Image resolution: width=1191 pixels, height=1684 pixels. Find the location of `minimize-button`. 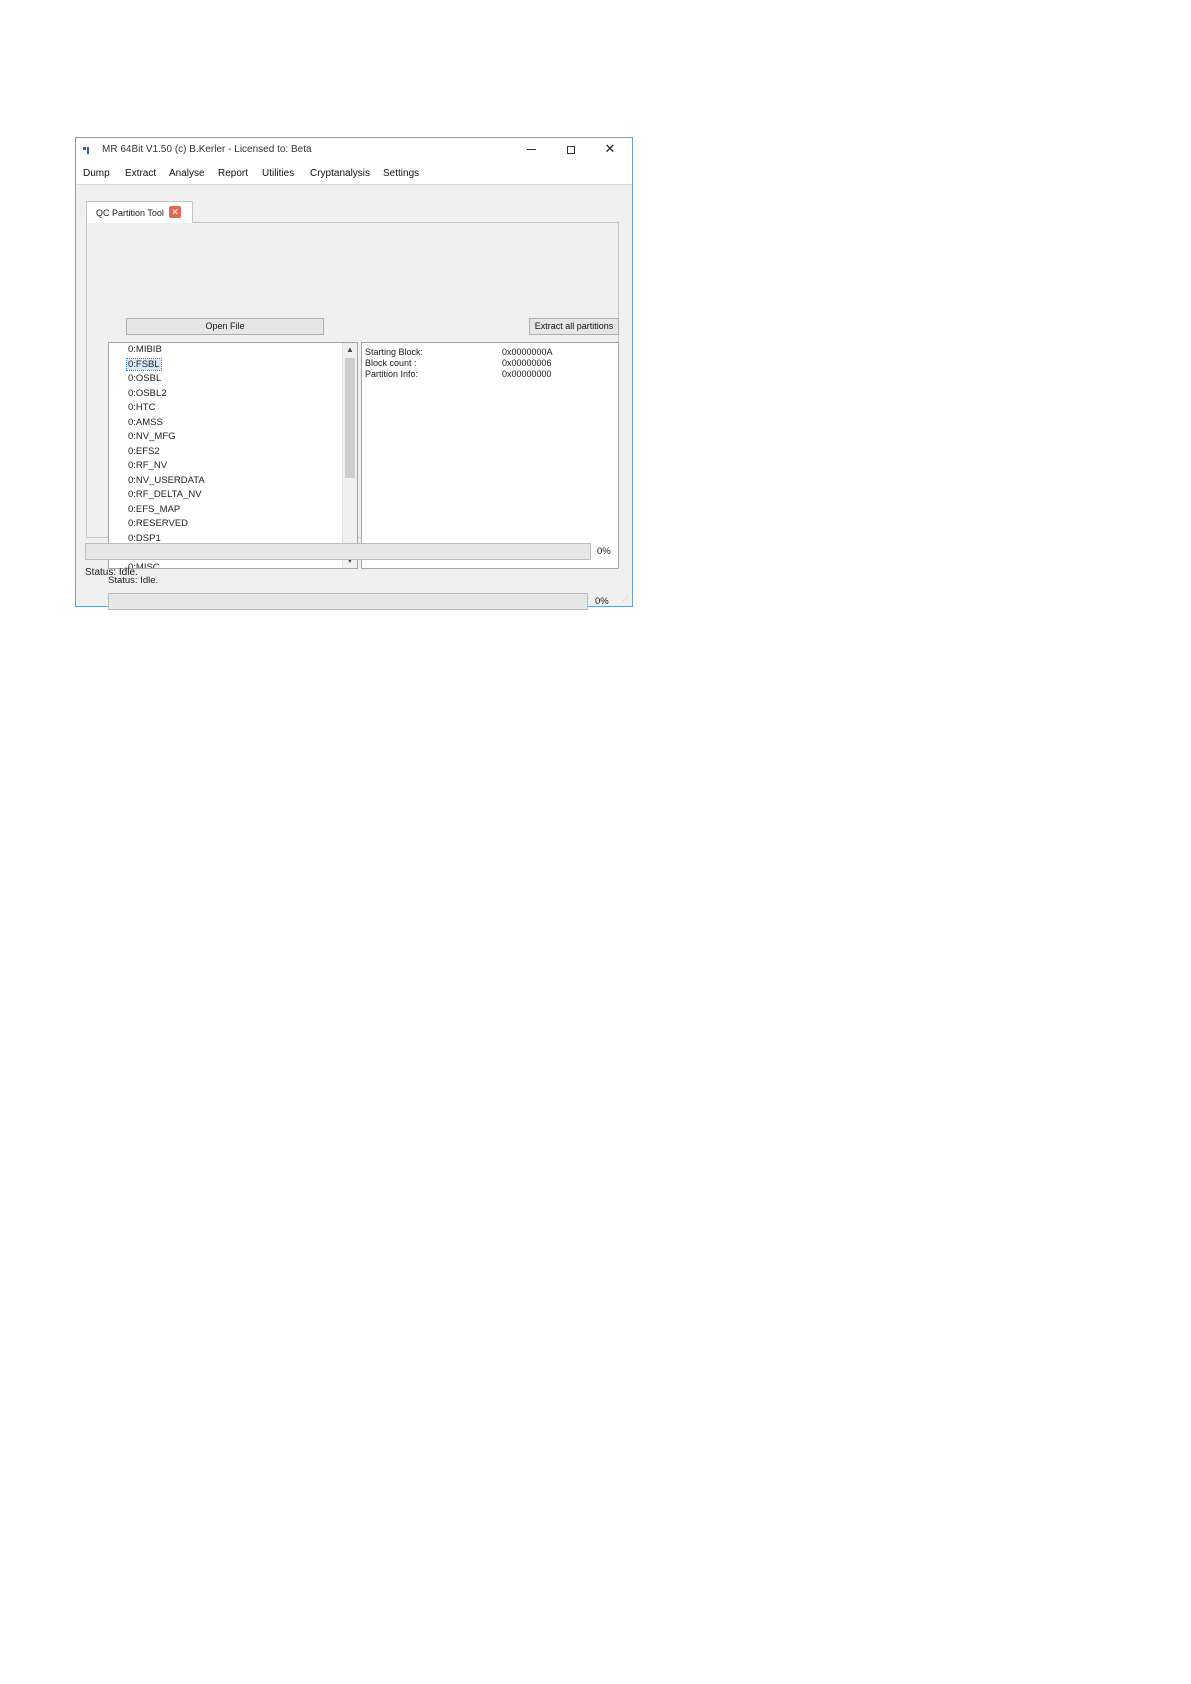

minimize-button is located at coordinates (531, 149).